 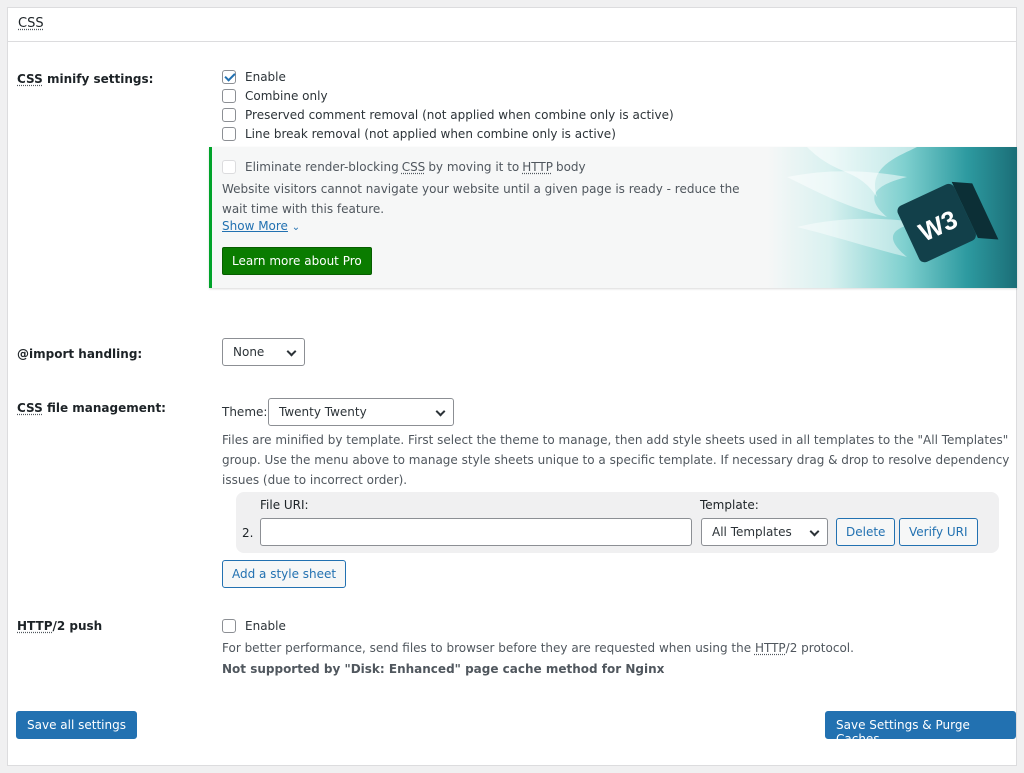 I want to click on theme-label: Theme:, so click(x=245, y=412).